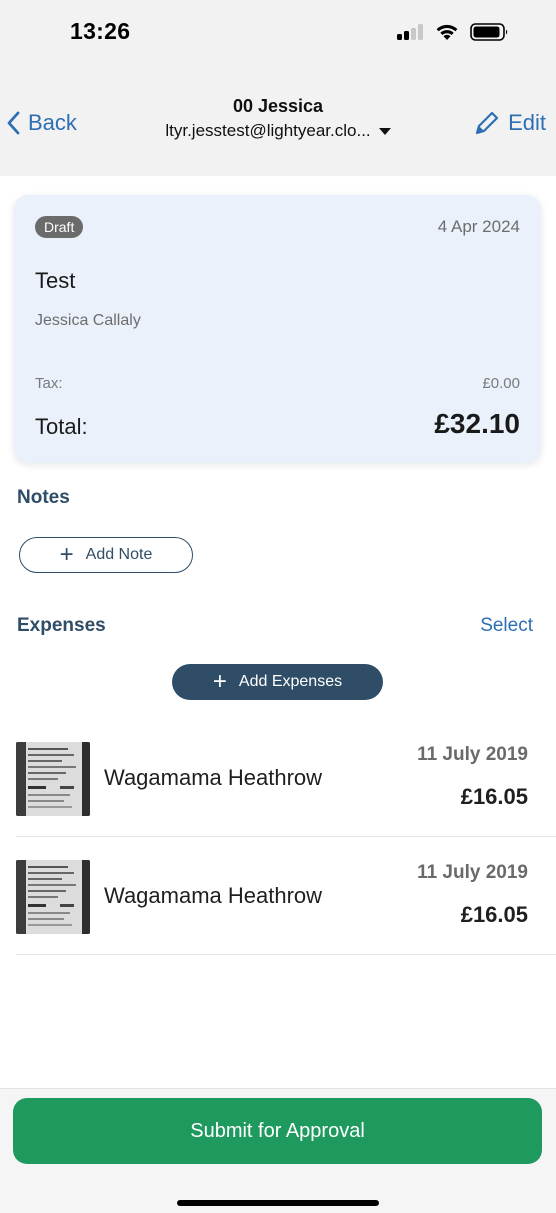 The width and height of the screenshot is (556, 1213). Describe the element at coordinates (411, 32) in the screenshot. I see `signal-bars-icon` at that location.